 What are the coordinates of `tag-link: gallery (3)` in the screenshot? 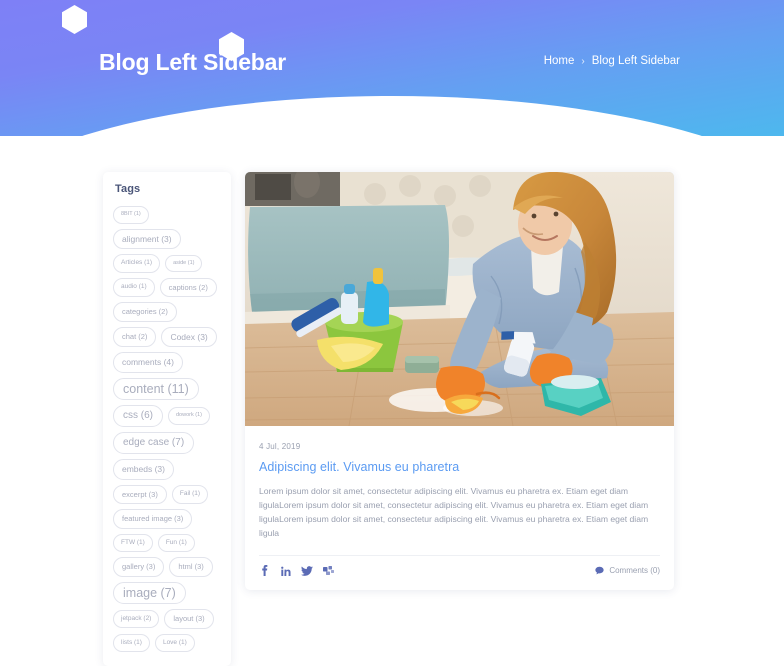 It's located at (139, 567).